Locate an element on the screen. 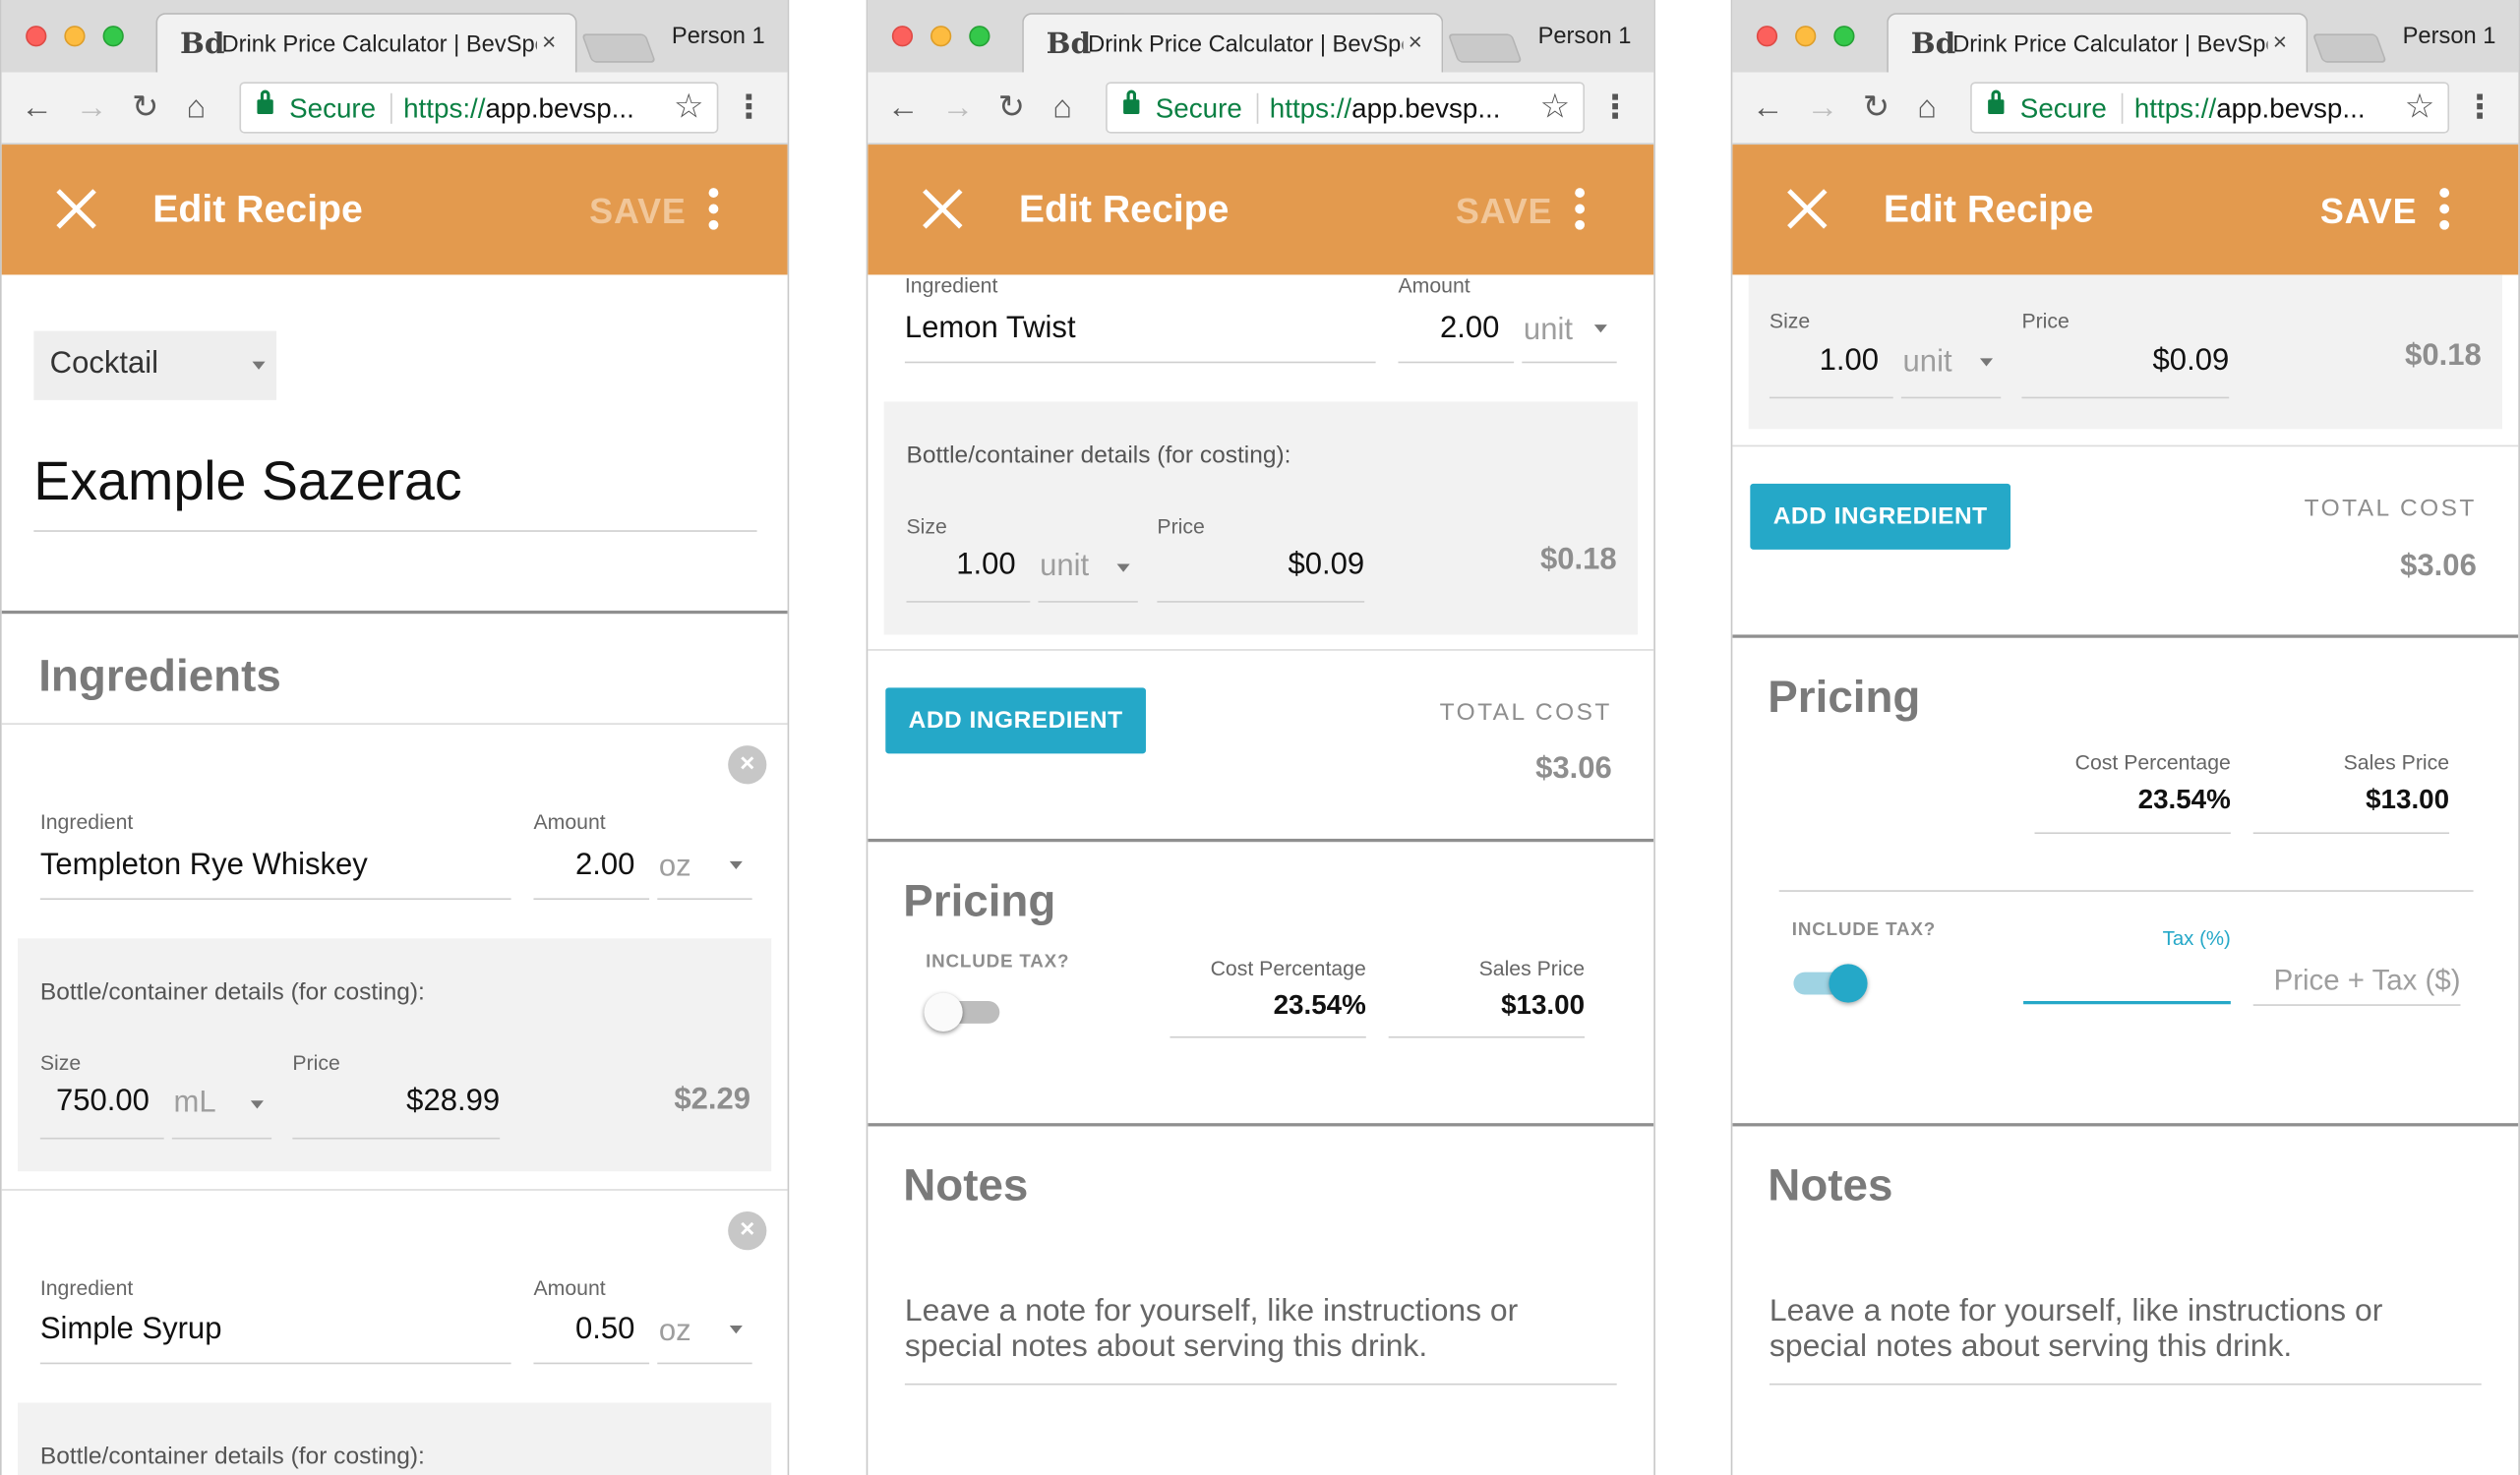 The image size is (2520, 1475). tax-percent-input is located at coordinates (2127, 1002).